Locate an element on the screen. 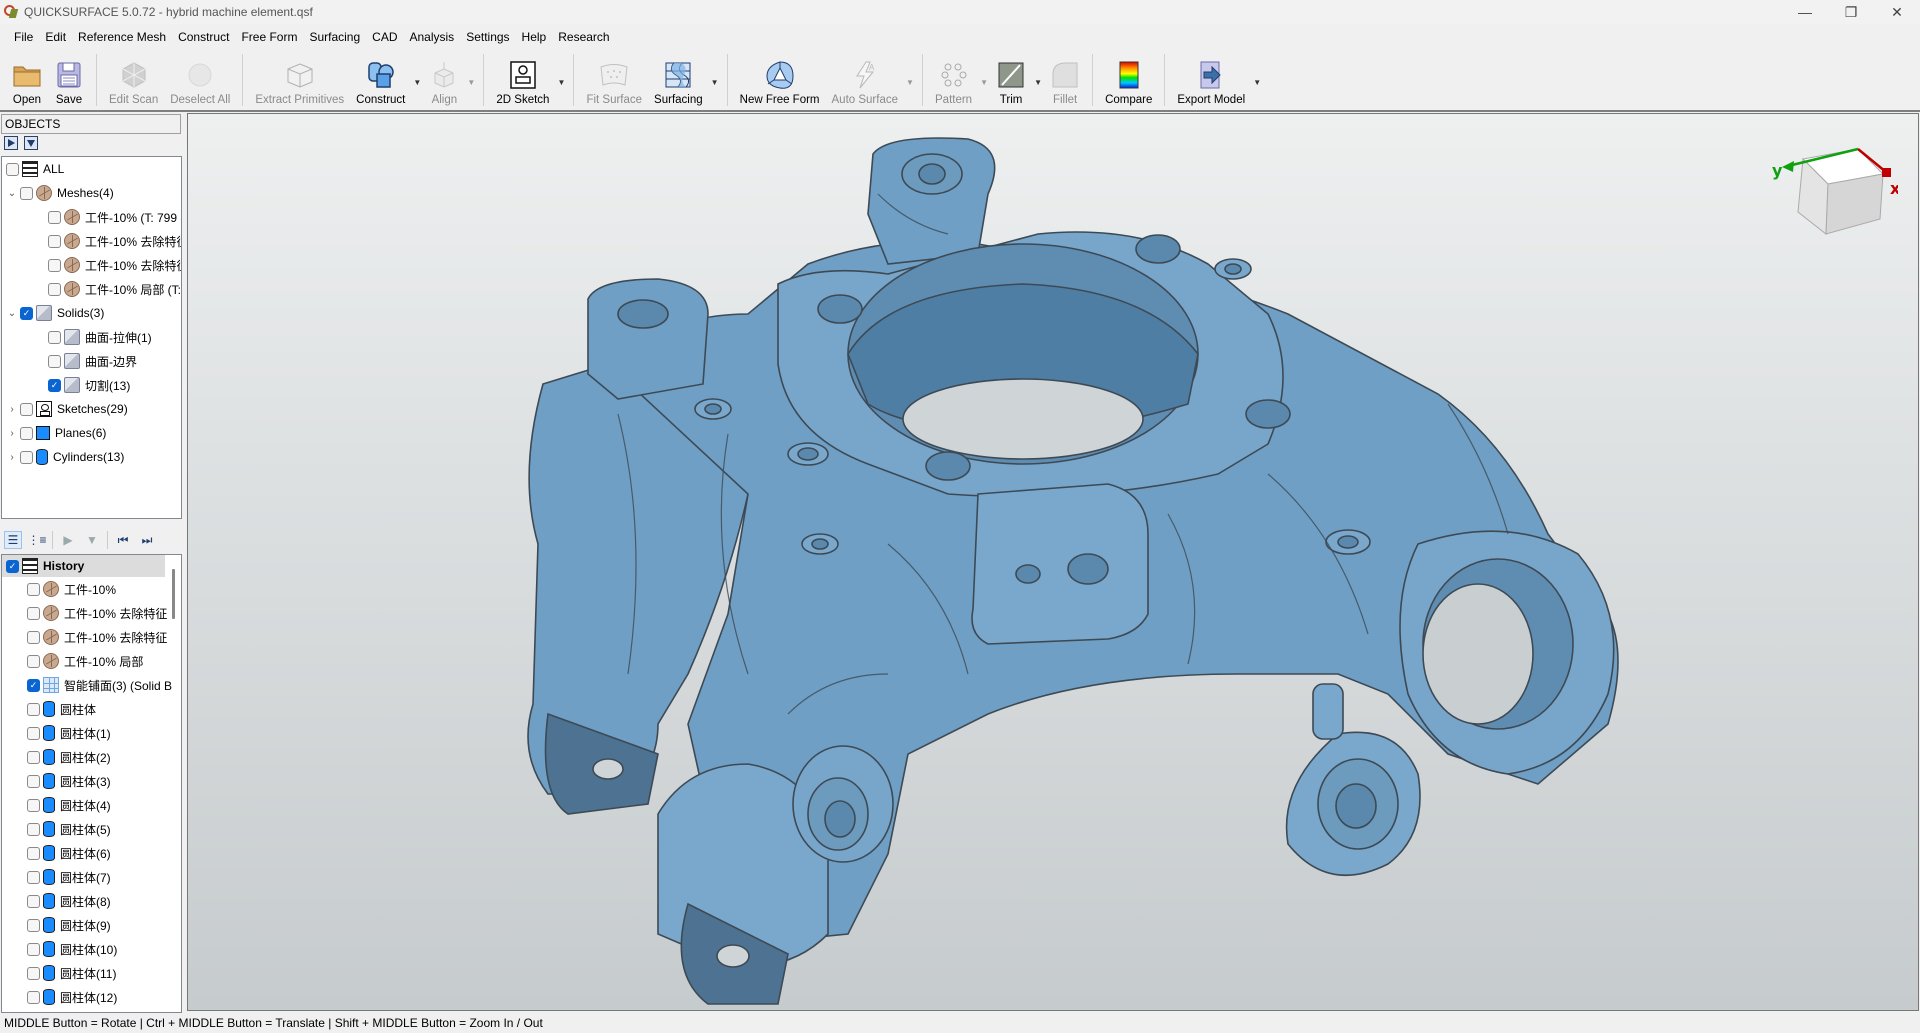 This screenshot has height=1033, width=1920. edit-scan-button: Edit Scan is located at coordinates (133, 80).